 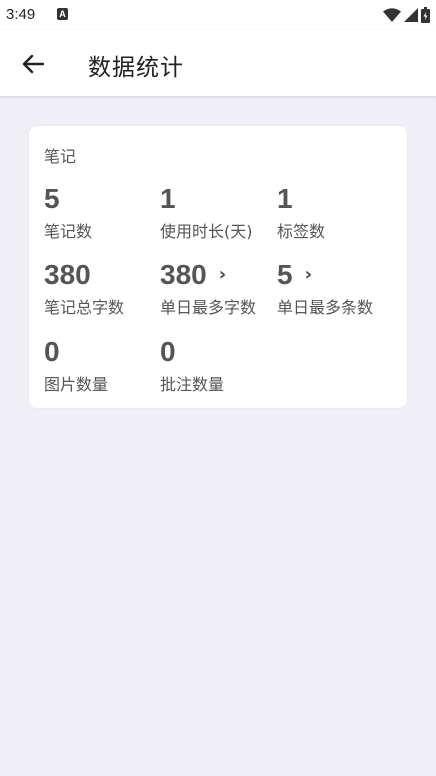 I want to click on back-button, so click(x=33, y=64).